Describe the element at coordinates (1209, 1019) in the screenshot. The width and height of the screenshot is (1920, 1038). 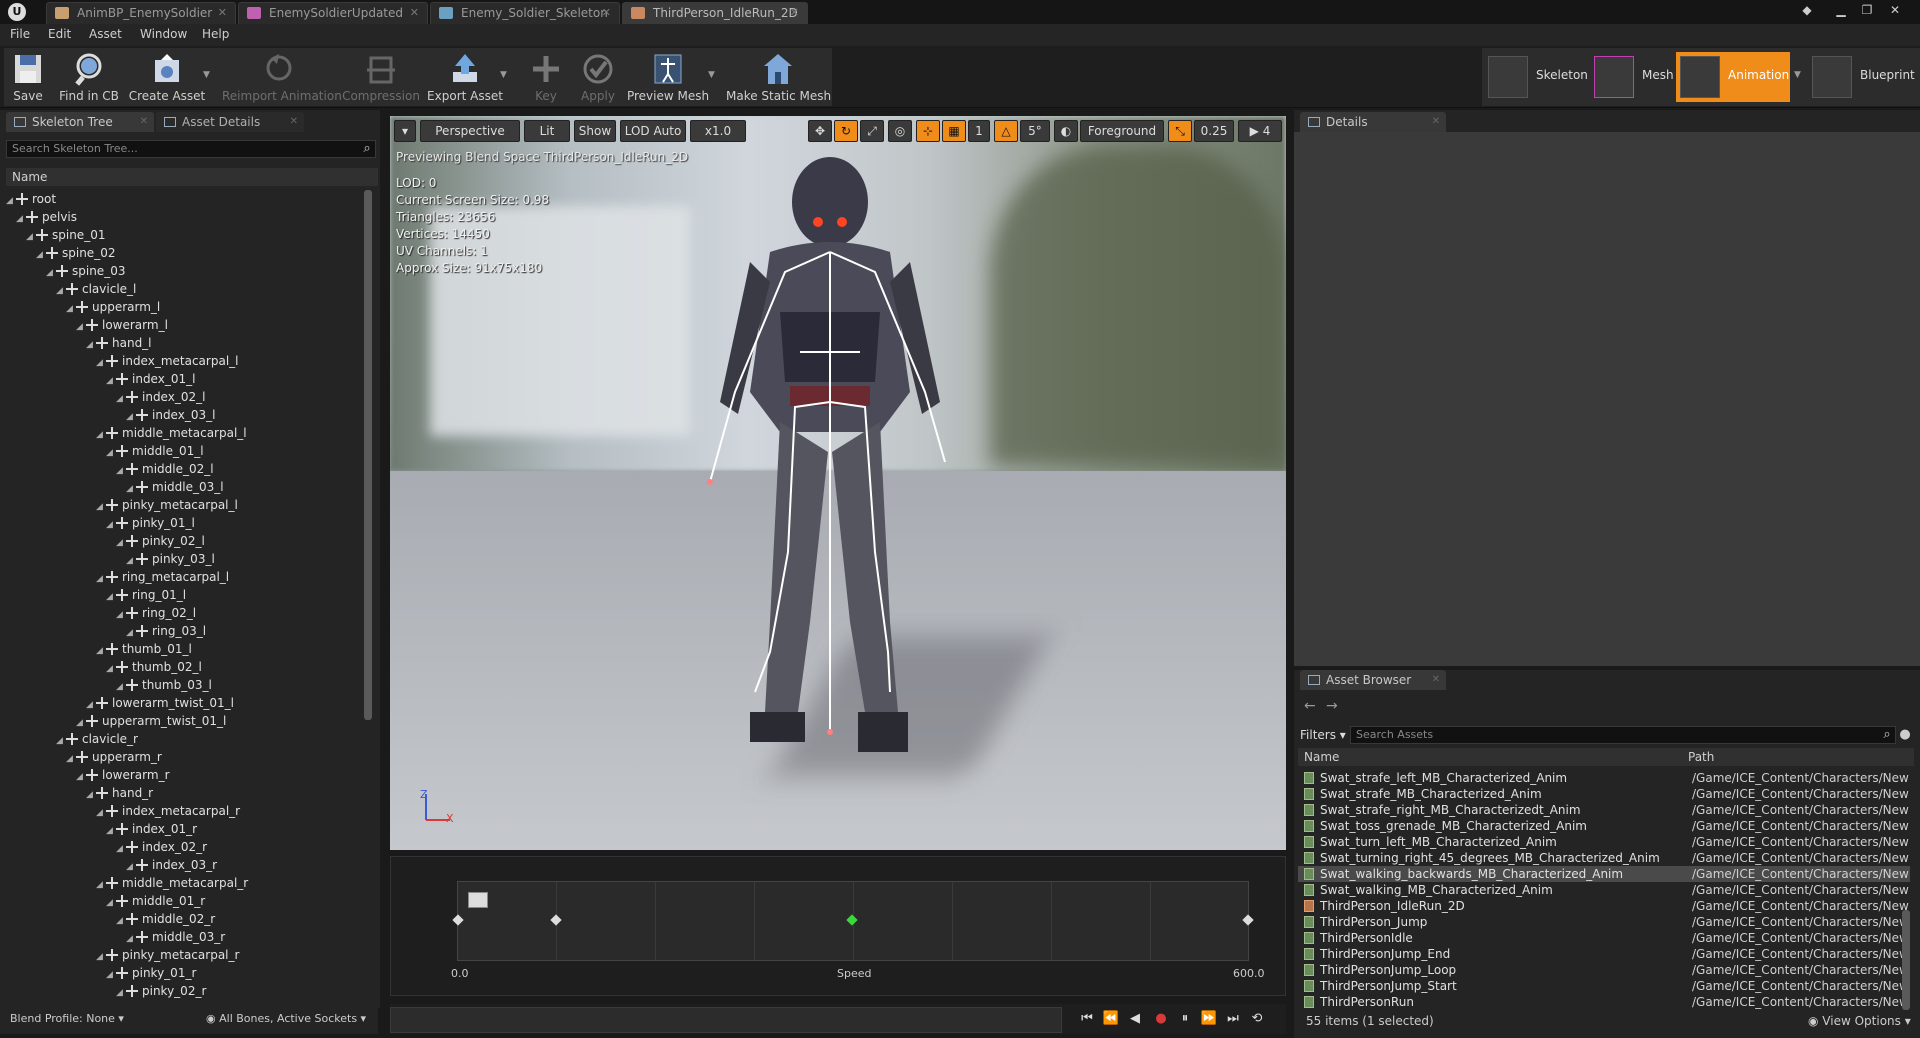
I see `step-forward-icon: ⏩` at that location.